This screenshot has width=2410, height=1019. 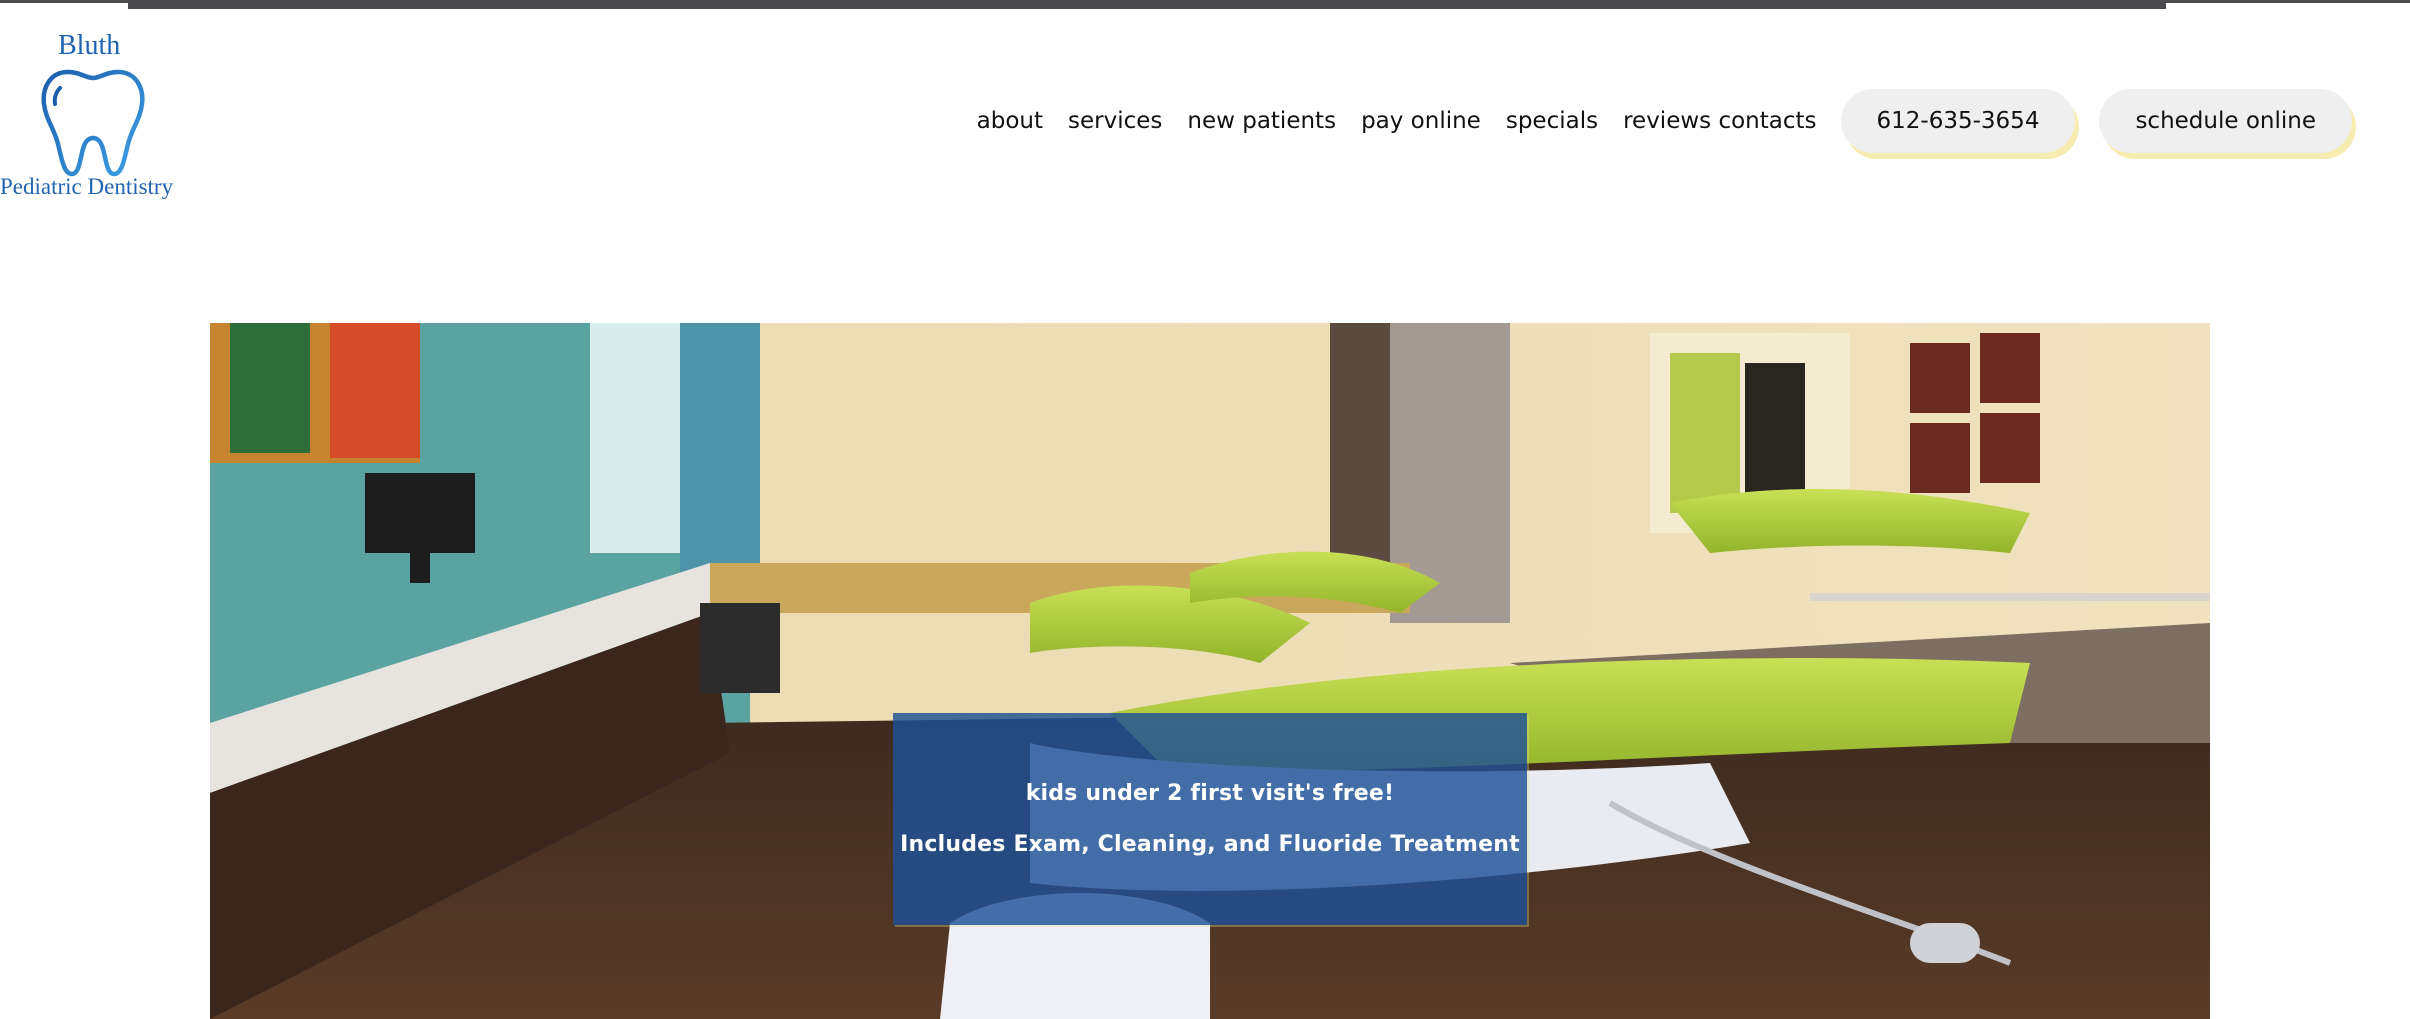 I want to click on nav-new-patients: new patients, so click(x=1261, y=121).